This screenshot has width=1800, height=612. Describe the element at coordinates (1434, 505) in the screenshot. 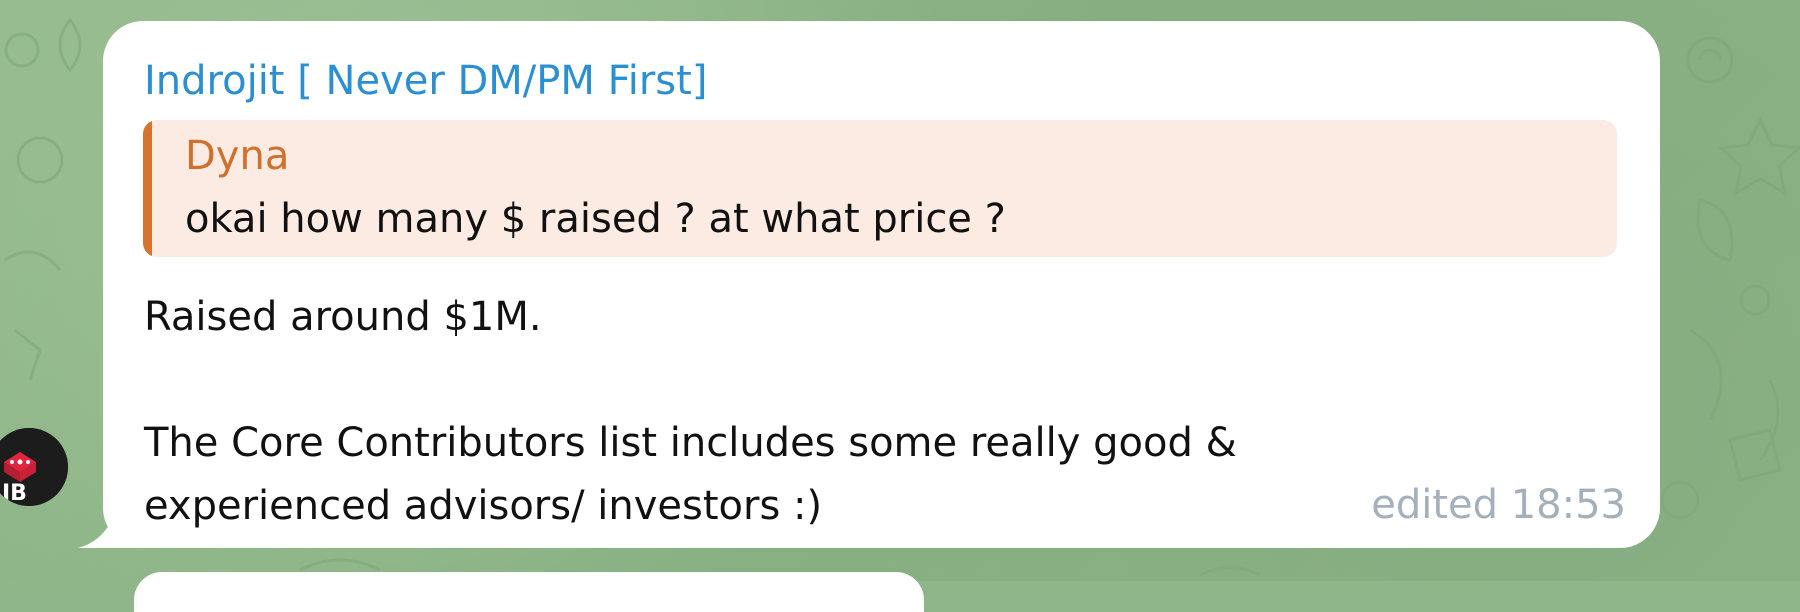

I see `edited-label: edited` at that location.